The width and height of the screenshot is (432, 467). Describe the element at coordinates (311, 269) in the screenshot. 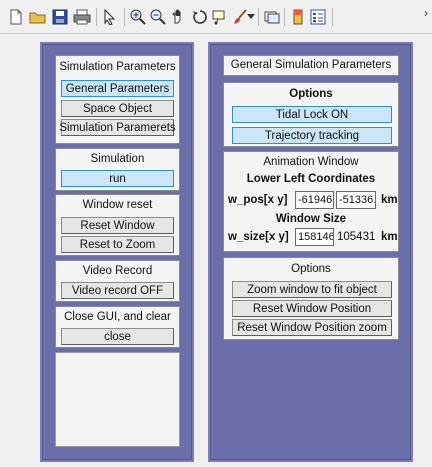

I see `options2-title: Options` at that location.